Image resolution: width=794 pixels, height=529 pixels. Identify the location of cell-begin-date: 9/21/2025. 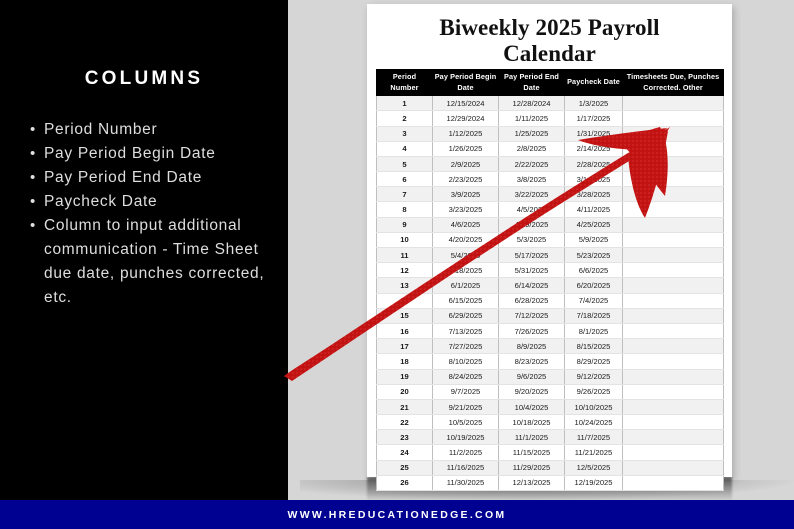
(465, 407).